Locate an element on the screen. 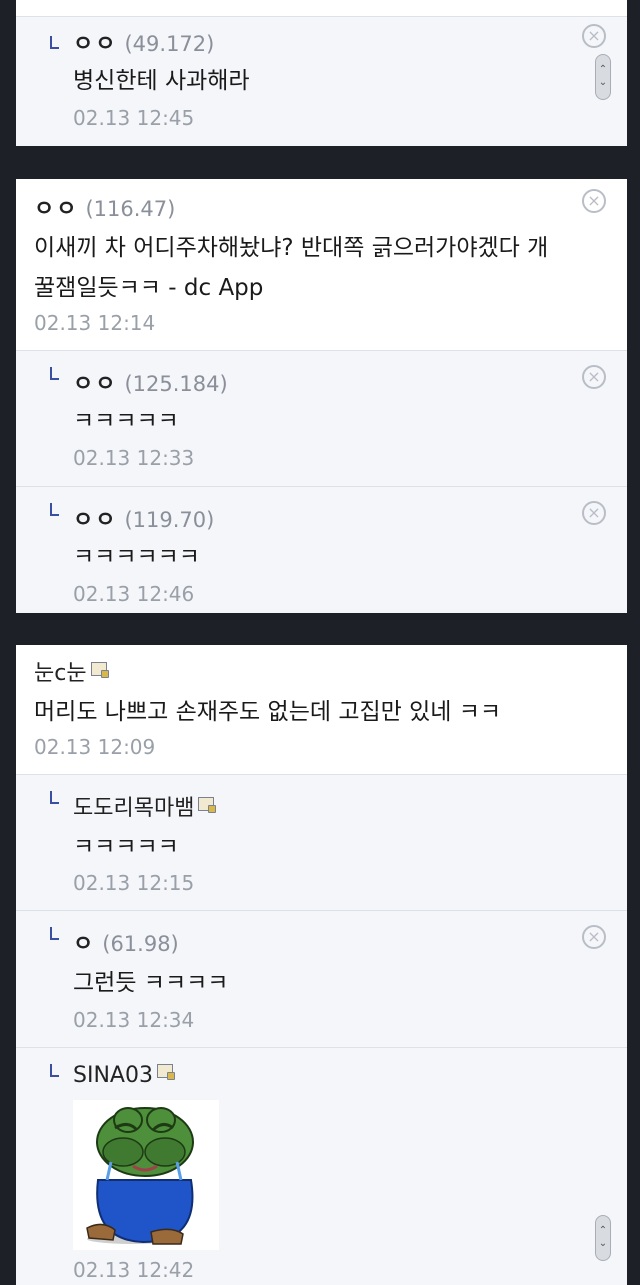  comment-text: 이새끼 차 어디주차해놨냐? 반대쪽 긁으러가야겠다 개 is located at coordinates (291, 248).